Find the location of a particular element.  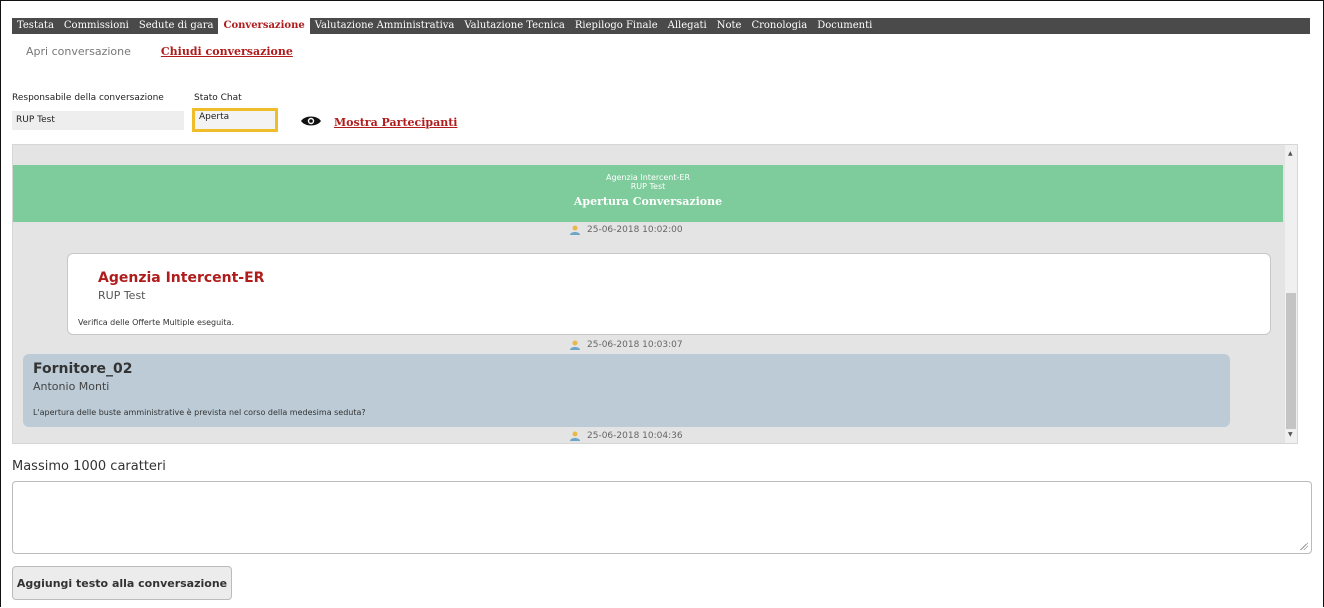

show-participants-link: Mostra Partecipanti is located at coordinates (395, 122).